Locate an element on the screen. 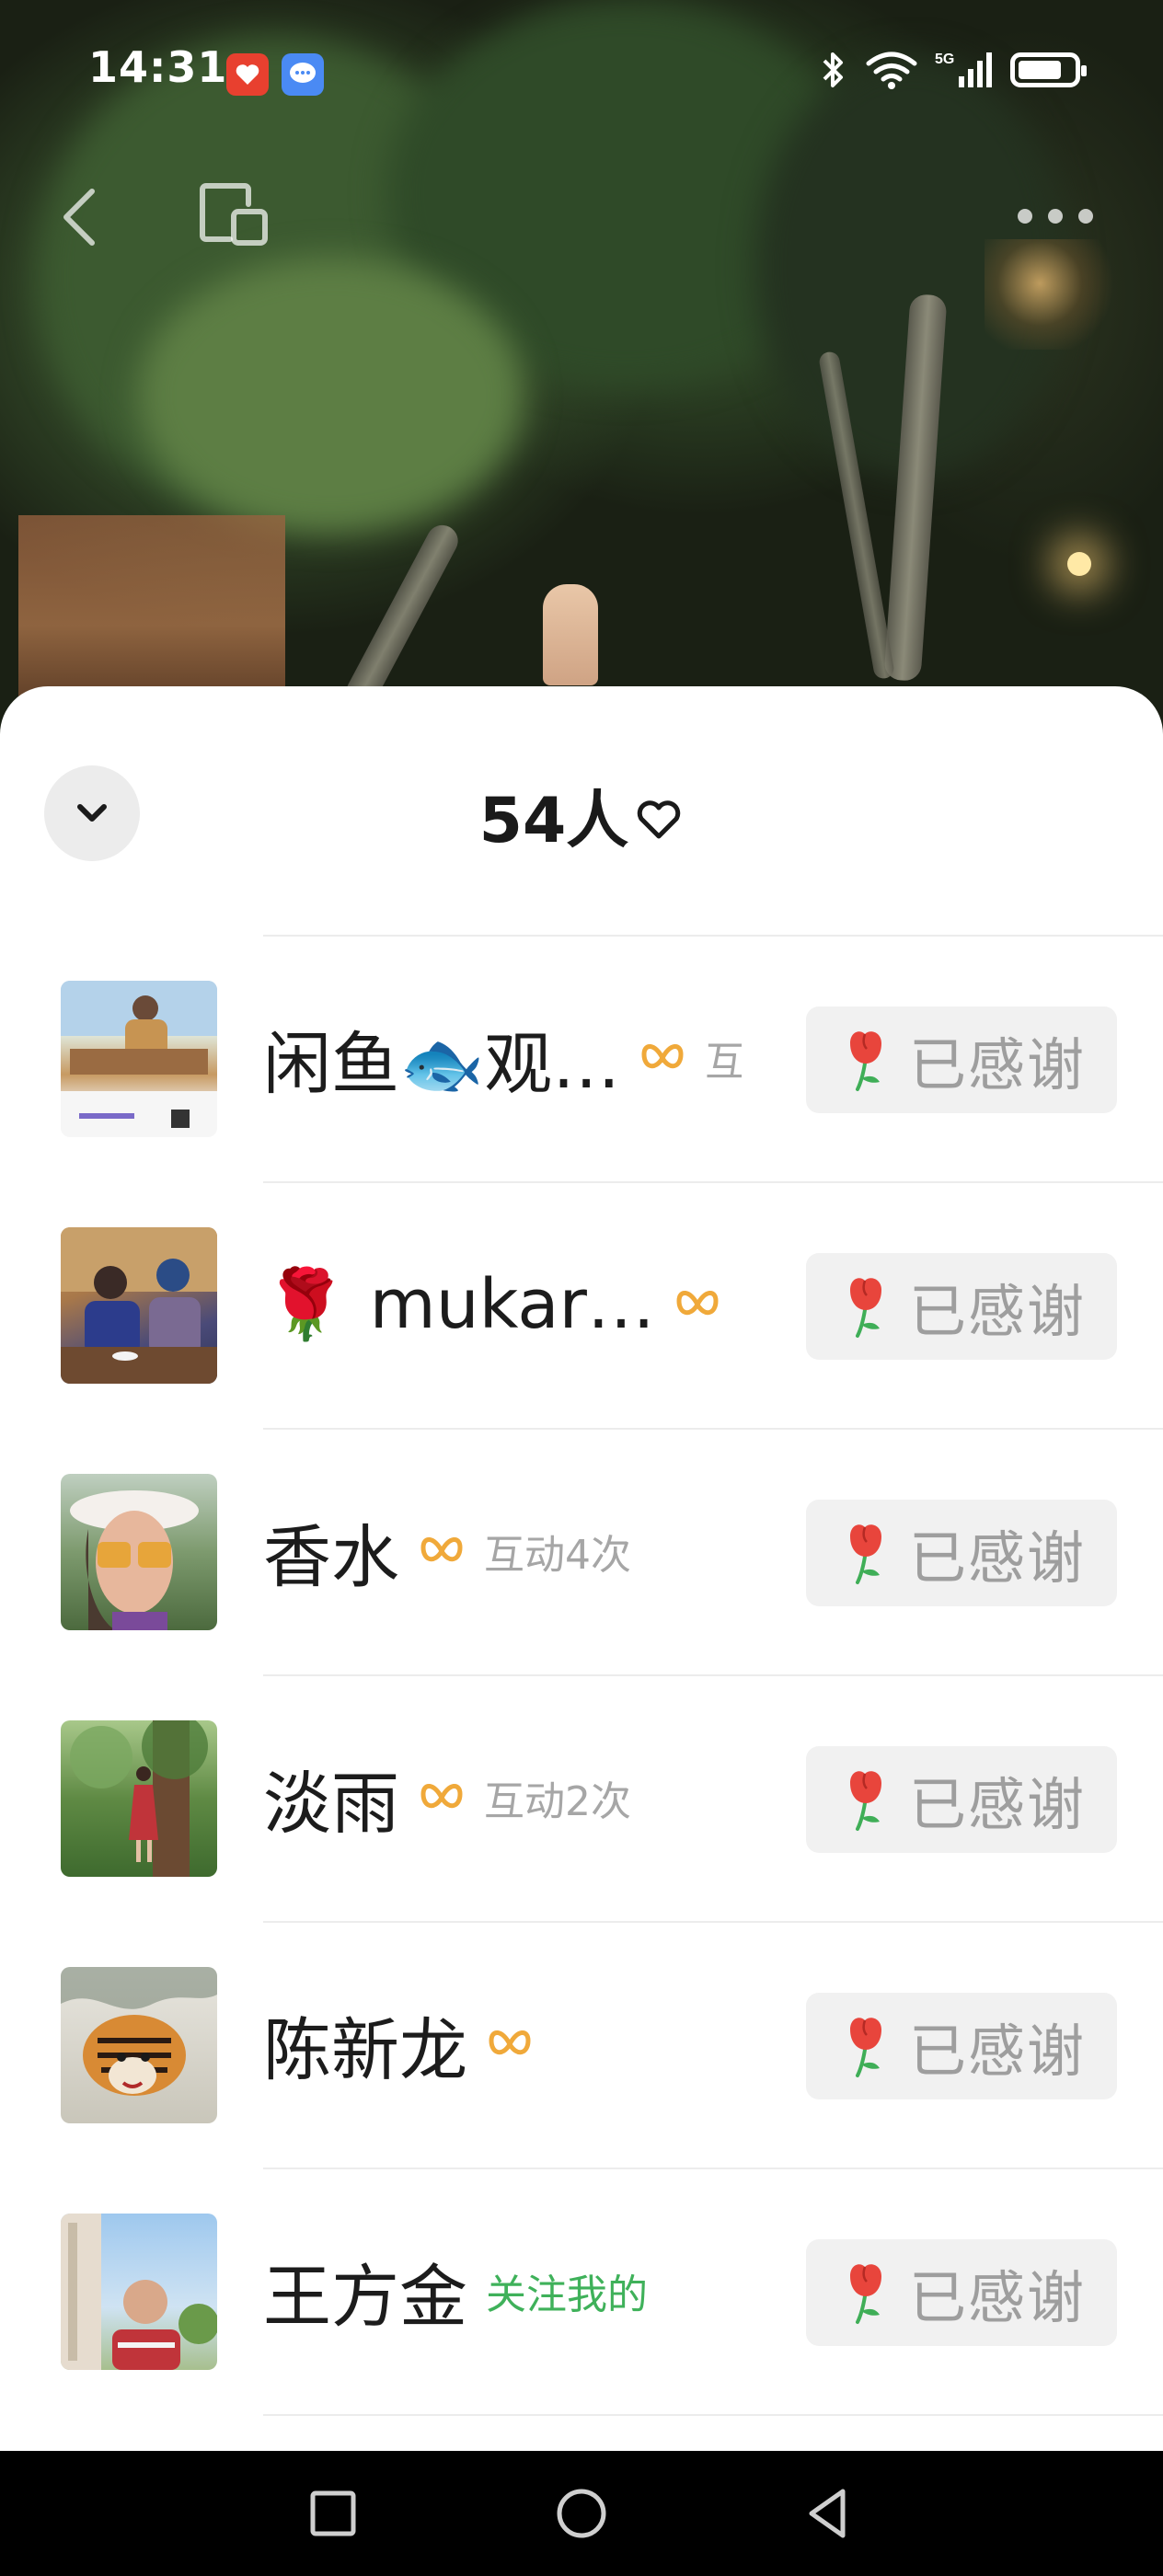 This screenshot has width=1163, height=2576. system-back-button is located at coordinates (829, 2513).